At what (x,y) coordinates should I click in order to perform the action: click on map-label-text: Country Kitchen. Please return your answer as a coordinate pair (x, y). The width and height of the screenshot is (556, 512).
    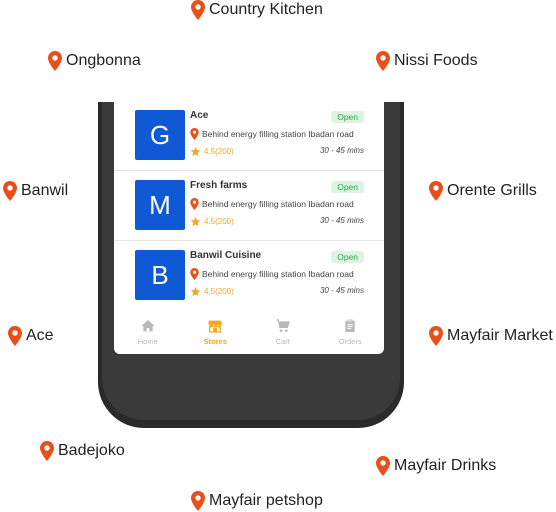
    Looking at the image, I should click on (266, 9).